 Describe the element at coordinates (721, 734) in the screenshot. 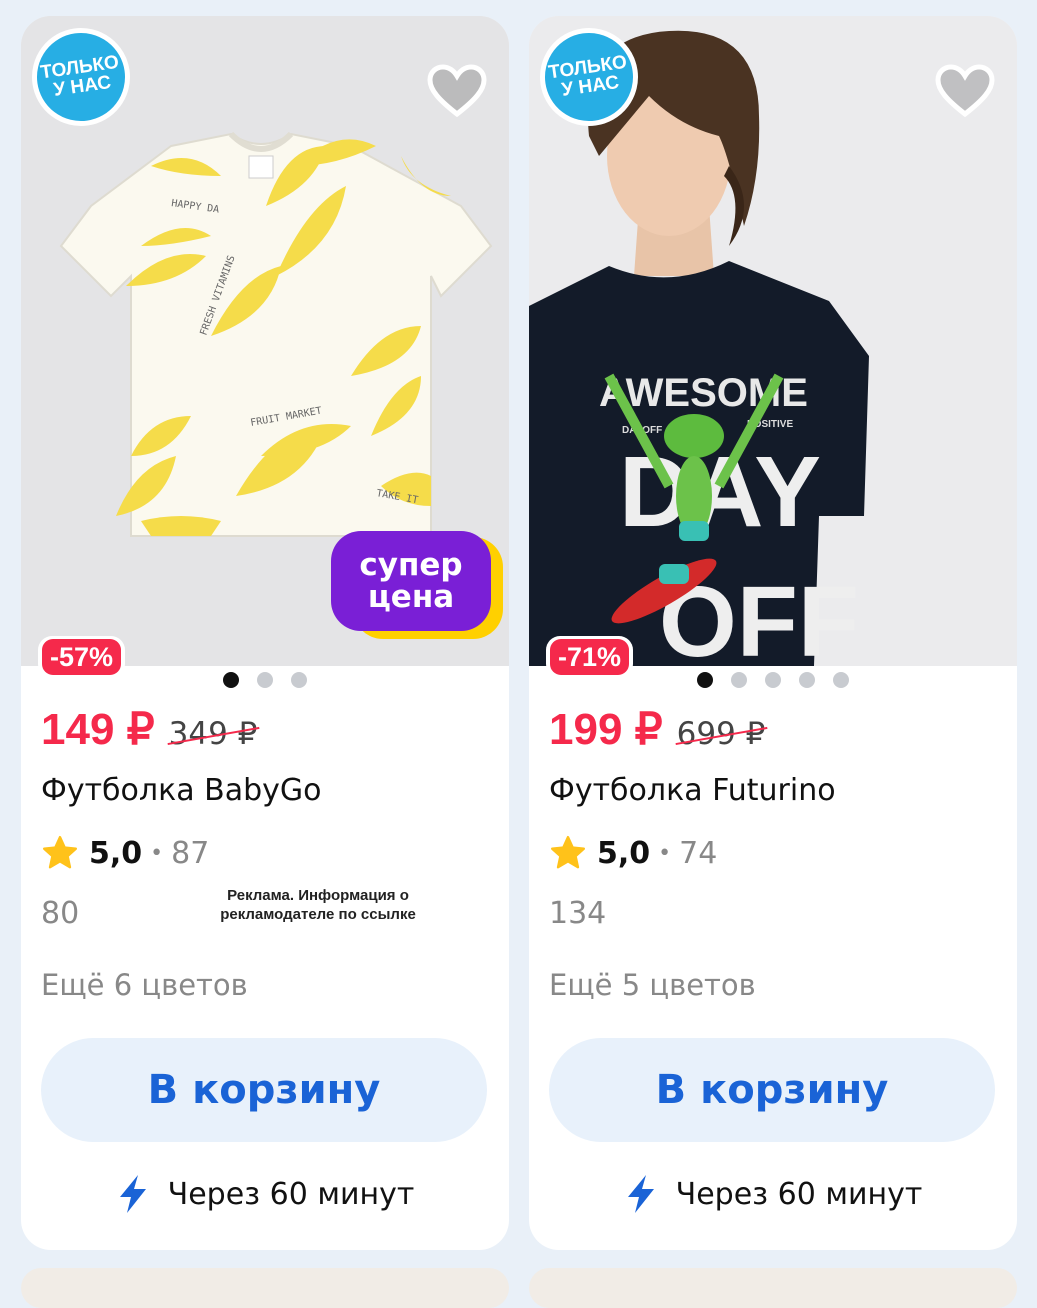

I see `old-price: 699 ₽` at that location.